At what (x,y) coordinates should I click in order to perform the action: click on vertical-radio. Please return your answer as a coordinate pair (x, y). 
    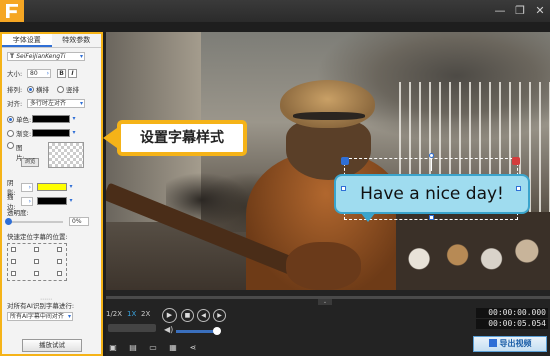
    Looking at the image, I should click on (60, 89).